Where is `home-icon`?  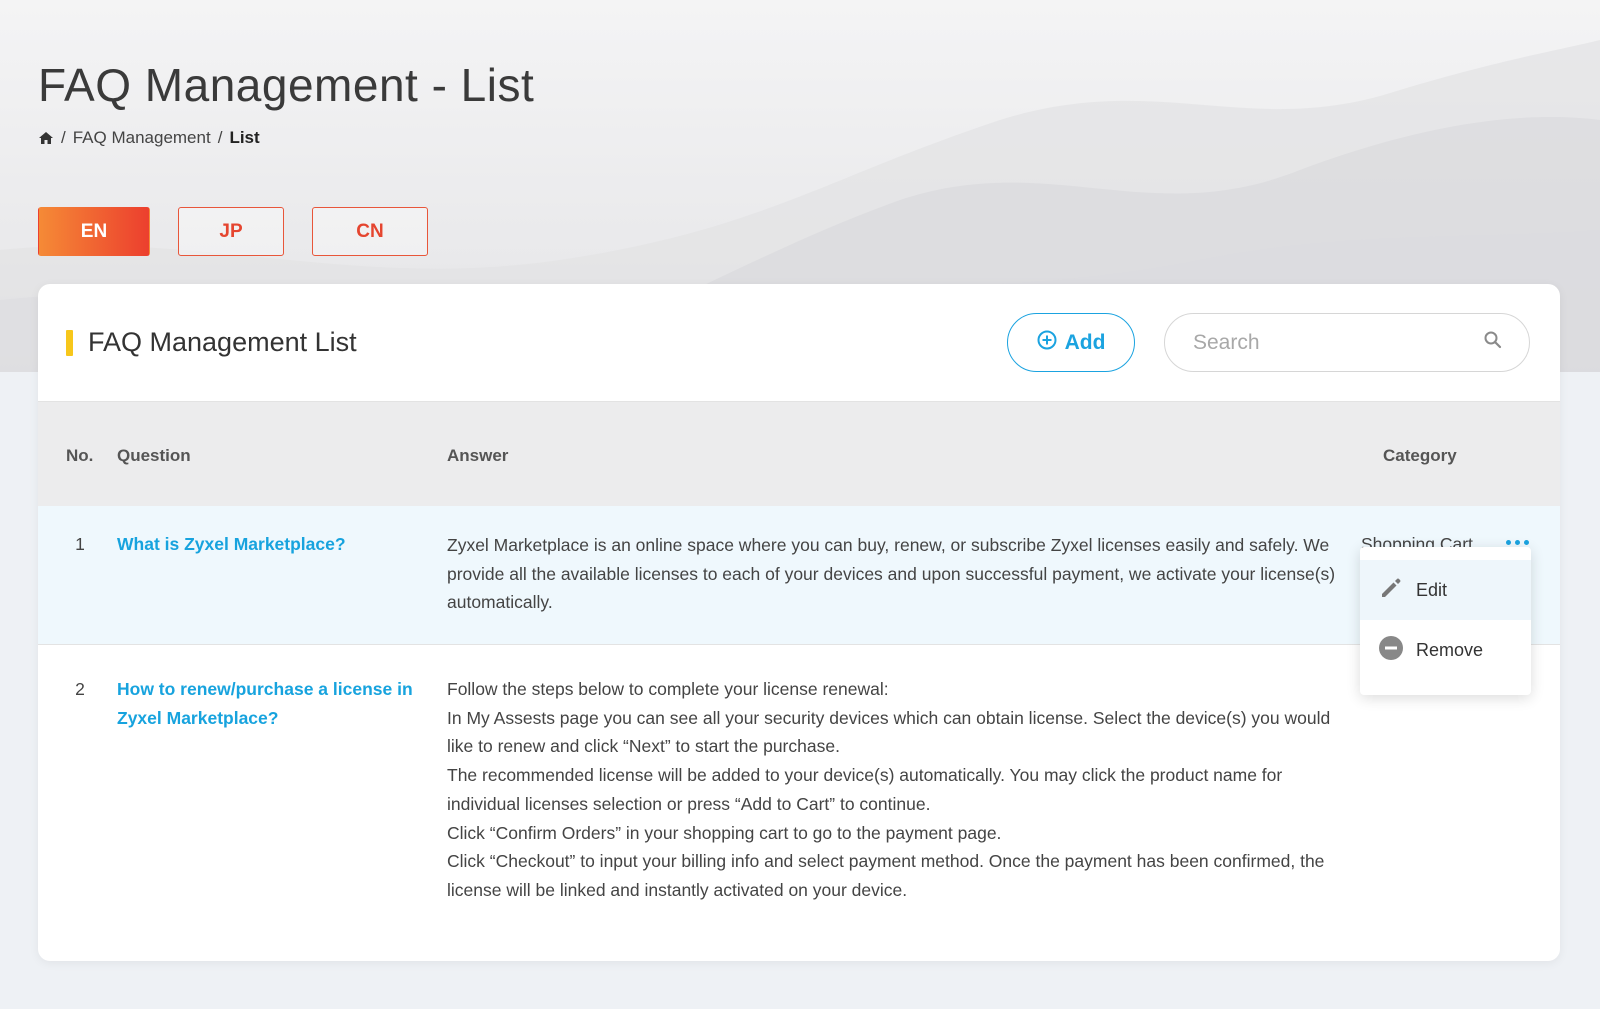
home-icon is located at coordinates (46, 138).